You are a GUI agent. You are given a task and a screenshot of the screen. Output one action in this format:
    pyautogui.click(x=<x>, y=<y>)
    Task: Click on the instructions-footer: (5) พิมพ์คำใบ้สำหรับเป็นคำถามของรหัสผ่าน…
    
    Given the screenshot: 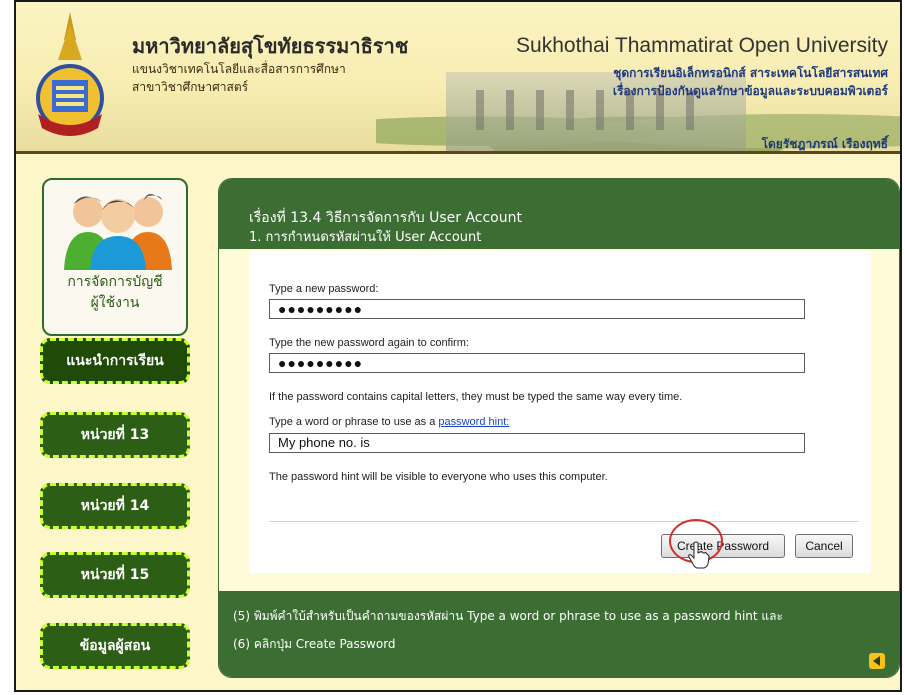 What is the action you would take?
    pyautogui.click(x=559, y=634)
    